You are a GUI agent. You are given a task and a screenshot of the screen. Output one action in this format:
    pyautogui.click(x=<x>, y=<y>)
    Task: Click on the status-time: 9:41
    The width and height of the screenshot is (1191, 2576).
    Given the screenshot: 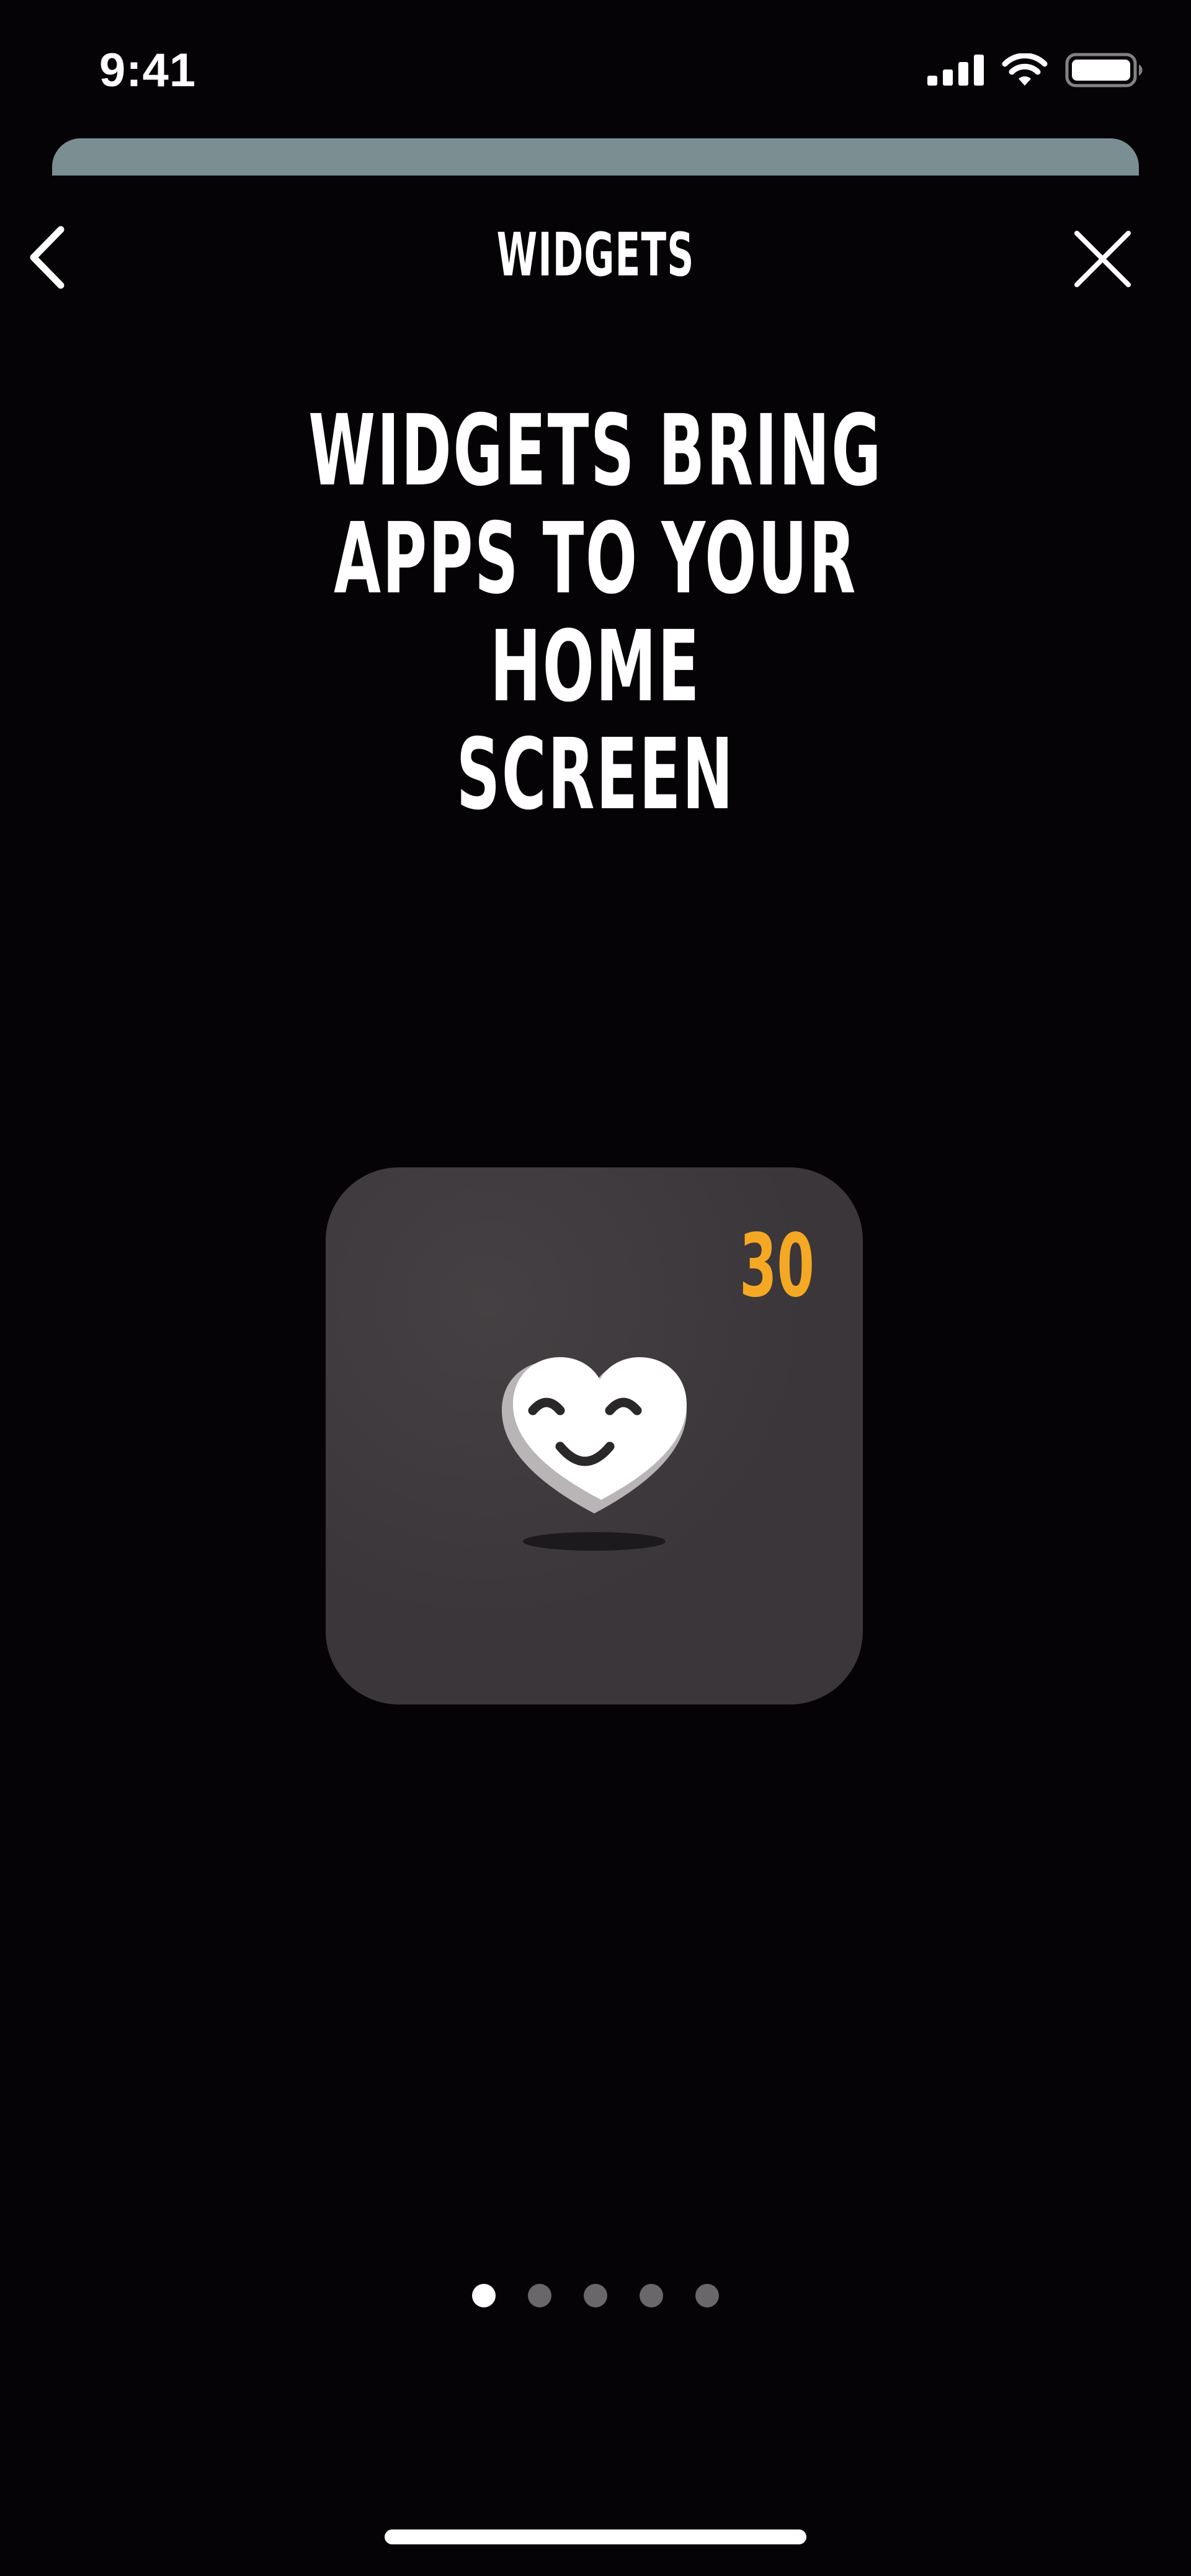 What is the action you would take?
    pyautogui.click(x=148, y=70)
    